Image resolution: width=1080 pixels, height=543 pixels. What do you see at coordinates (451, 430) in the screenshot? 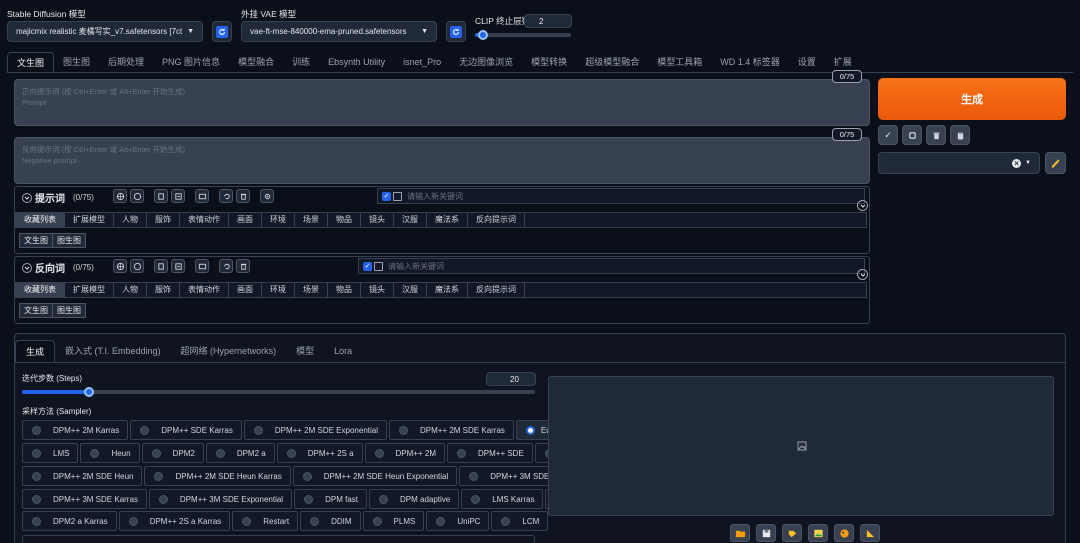
I see `sampler-option: DPM++ 2M SDE Karras` at bounding box center [451, 430].